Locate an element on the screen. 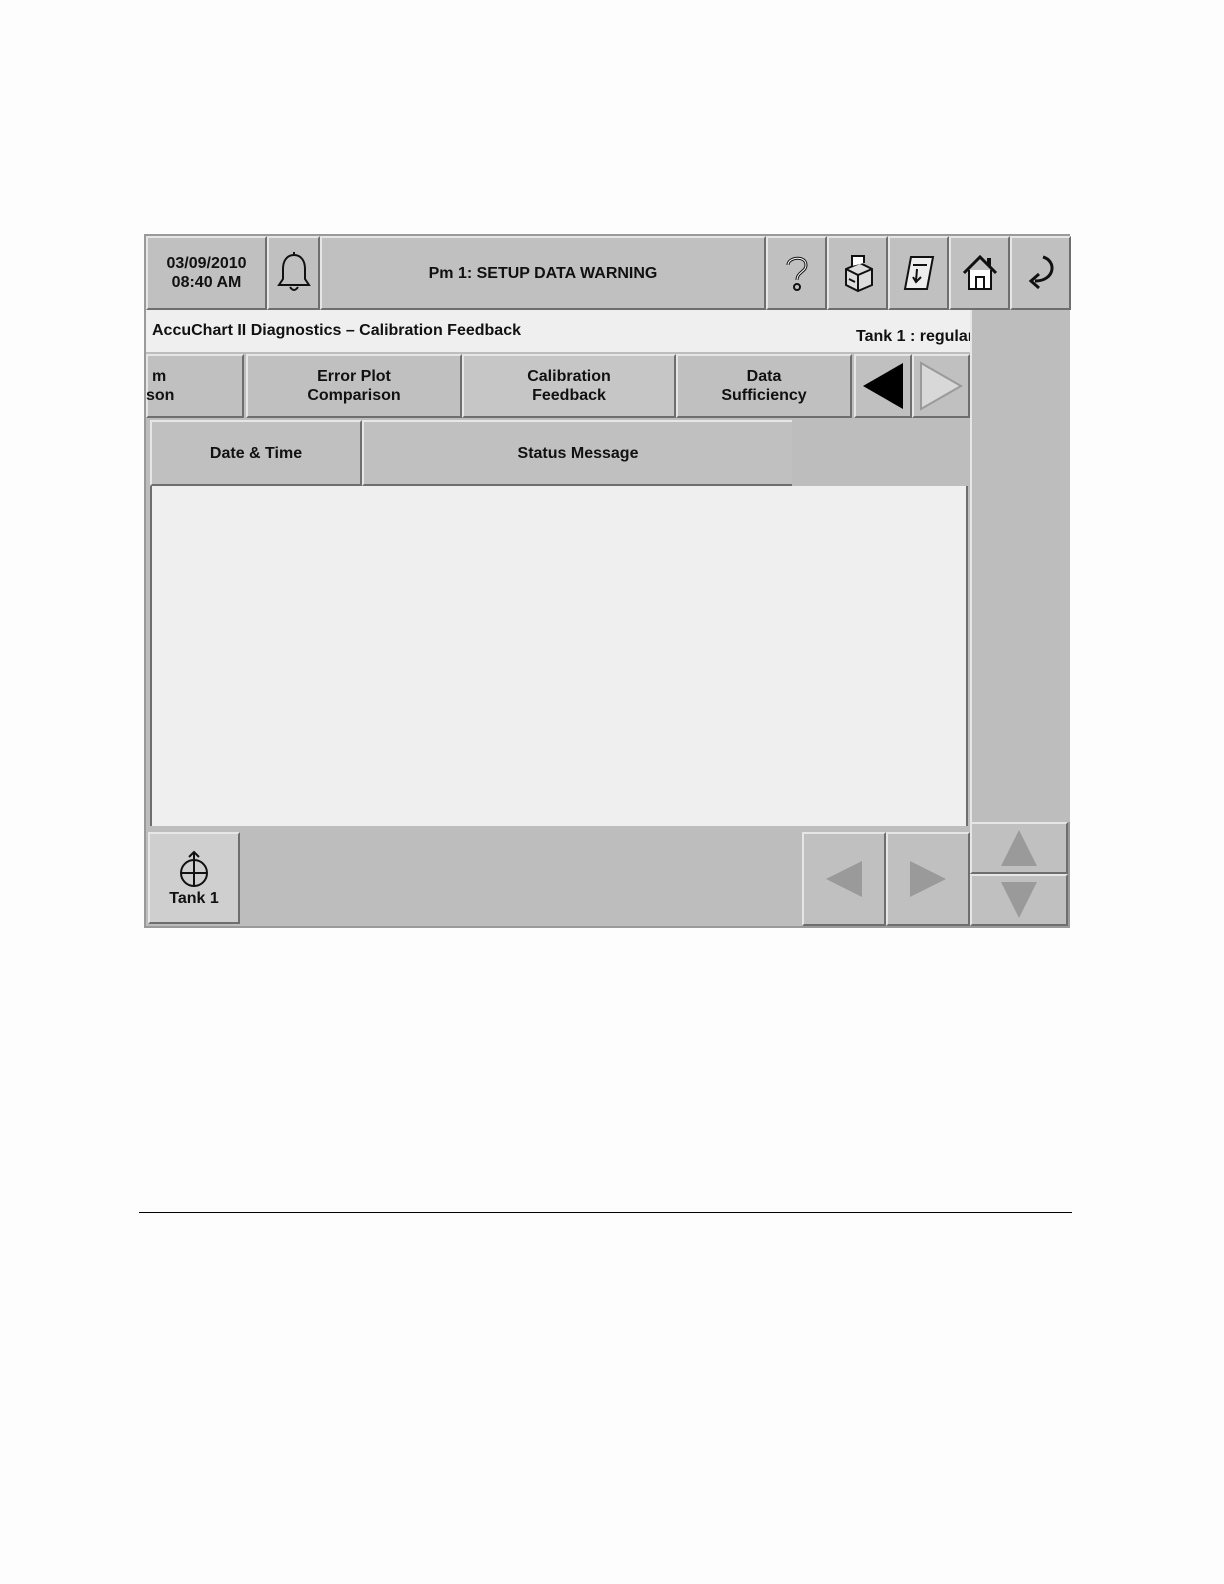 This screenshot has width=1224, height=1584. scroll-up-button is located at coordinates (1019, 848).